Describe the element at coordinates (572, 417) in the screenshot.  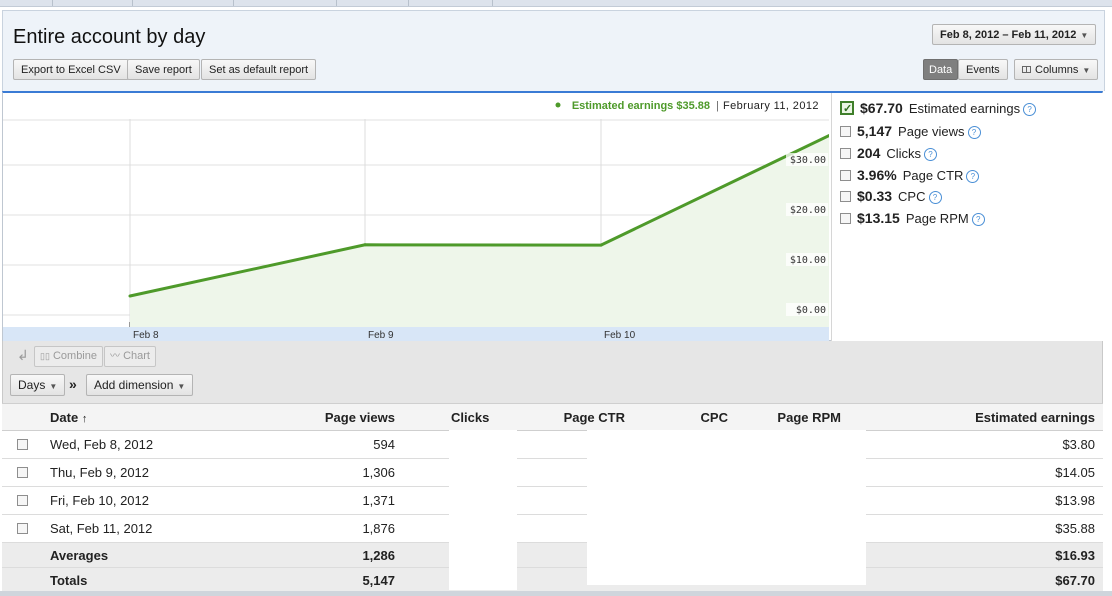
I see `column-header-page-ctr: Page CTR` at that location.